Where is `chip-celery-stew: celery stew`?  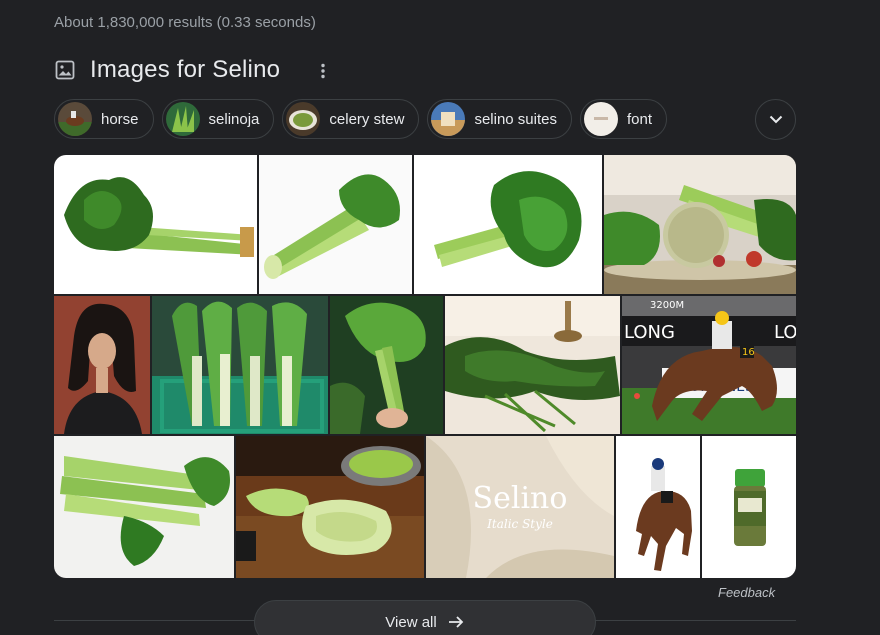 chip-celery-stew: celery stew is located at coordinates (351, 119).